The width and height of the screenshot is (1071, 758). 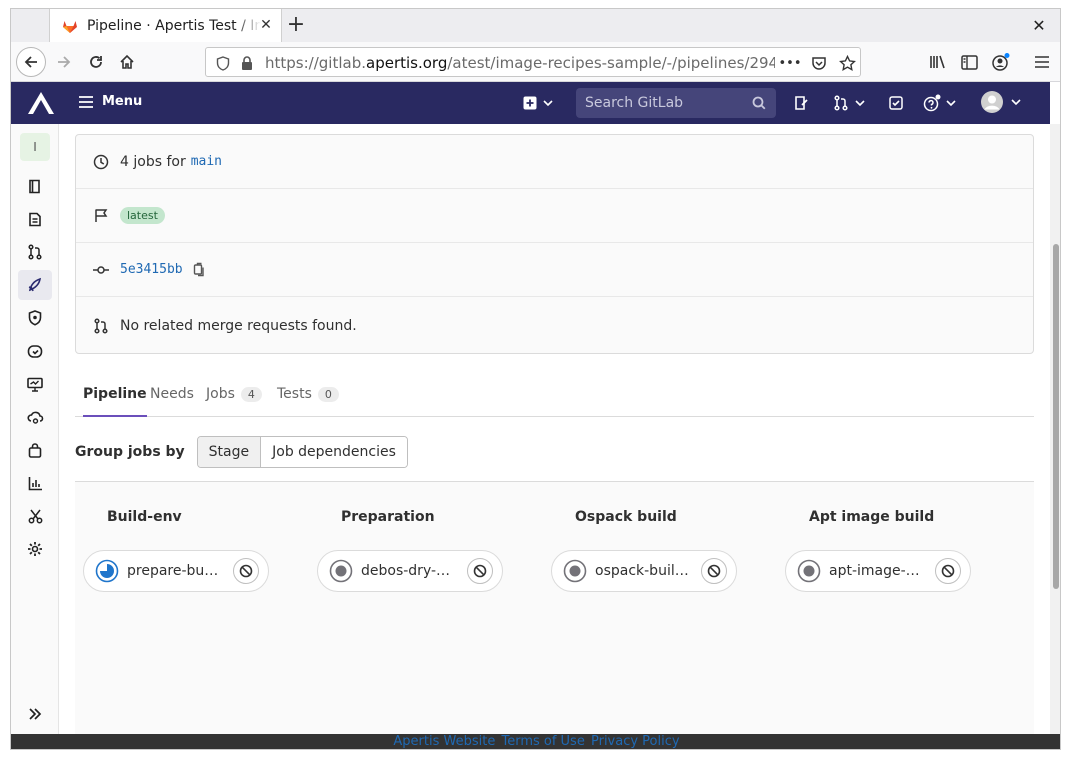 I want to click on user-menu-dropdown, so click(x=1001, y=102).